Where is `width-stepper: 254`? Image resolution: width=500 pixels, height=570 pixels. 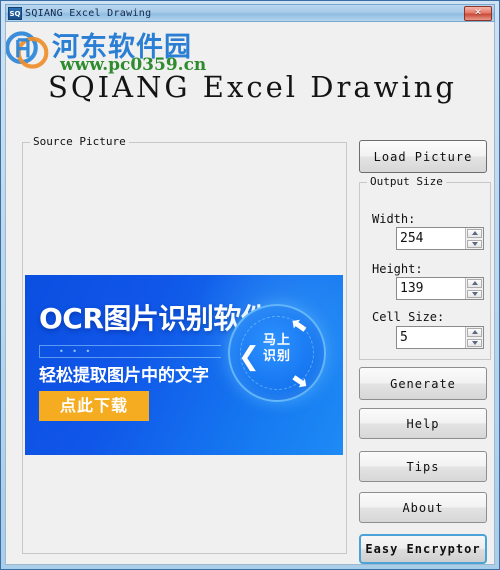
width-stepper: 254 is located at coordinates (440, 238).